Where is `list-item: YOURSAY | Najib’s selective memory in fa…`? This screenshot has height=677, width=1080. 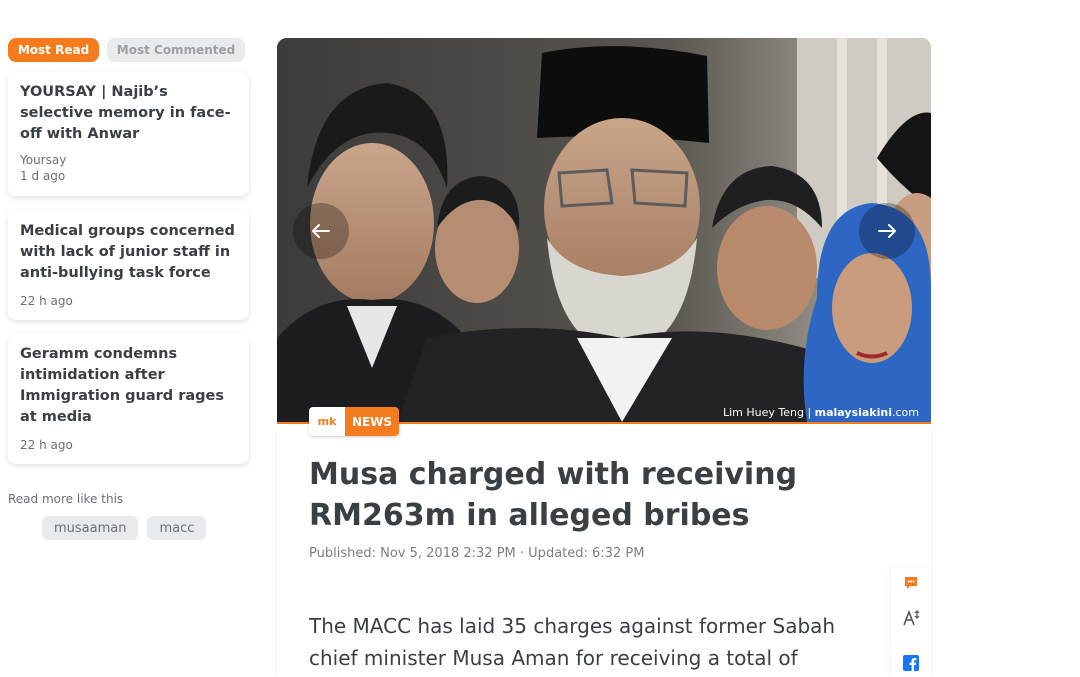 list-item: YOURSAY | Najib’s selective memory in fa… is located at coordinates (128, 134).